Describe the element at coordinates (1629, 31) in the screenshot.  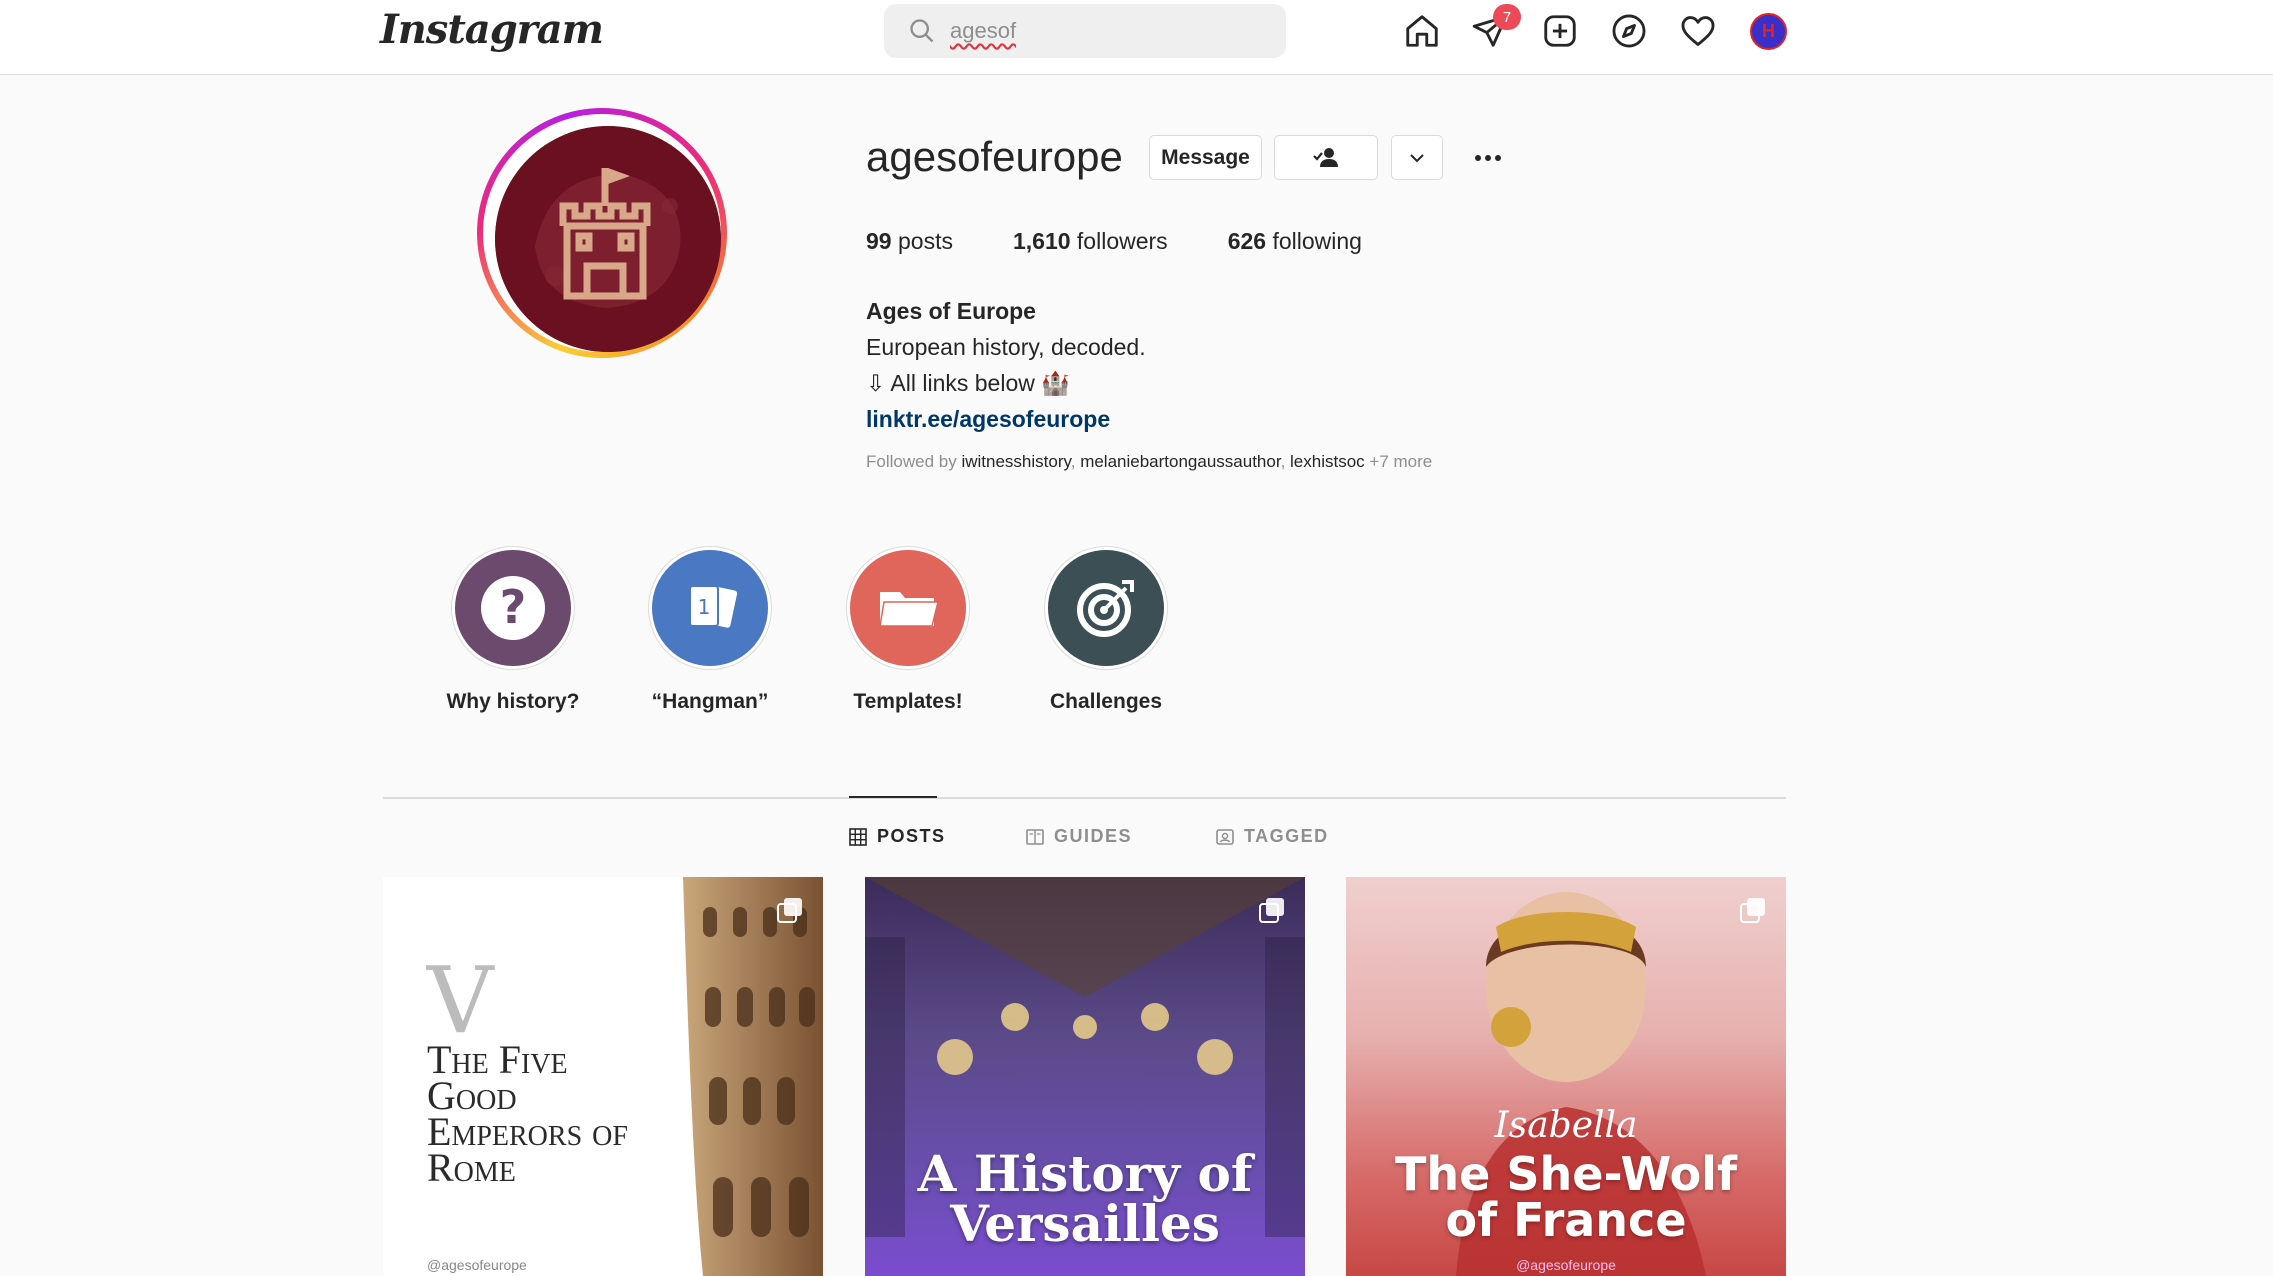
I see `explore-icon` at that location.